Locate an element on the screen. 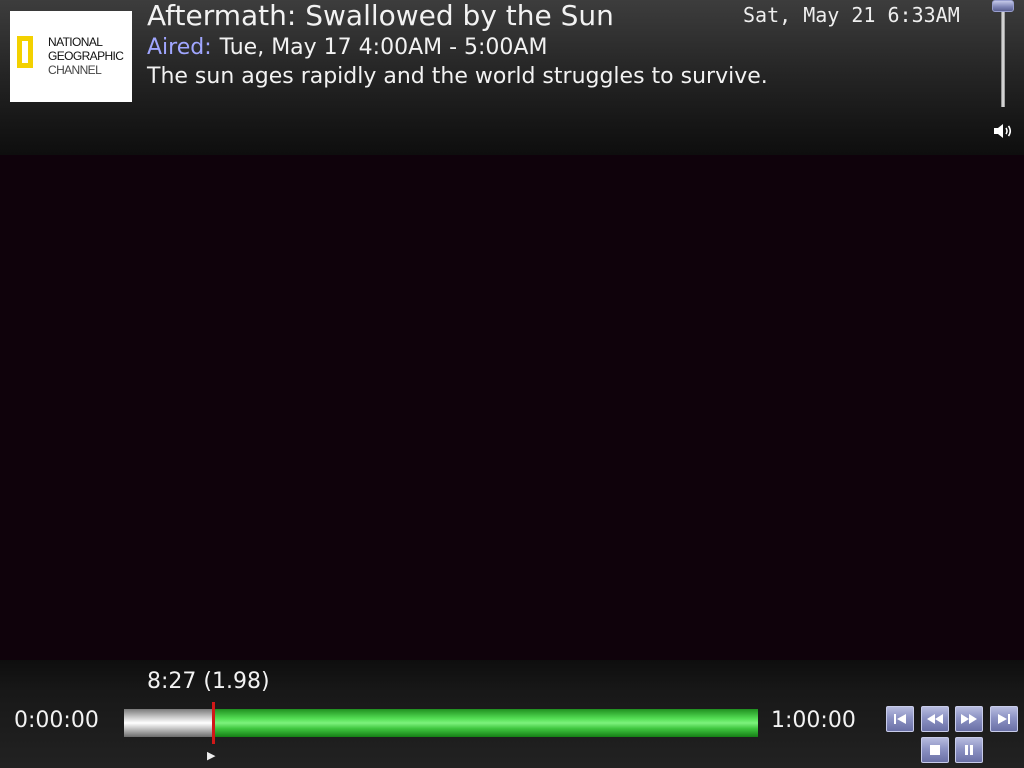  rewind-icon is located at coordinates (935, 719).